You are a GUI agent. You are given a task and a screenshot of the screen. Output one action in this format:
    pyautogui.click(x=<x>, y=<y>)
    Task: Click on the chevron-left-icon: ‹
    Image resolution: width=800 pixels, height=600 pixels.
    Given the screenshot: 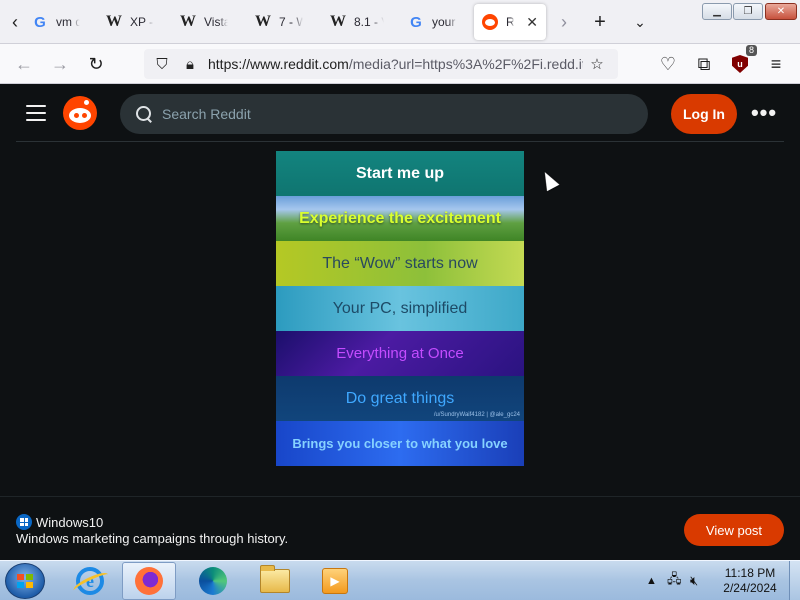 What is the action you would take?
    pyautogui.click(x=15, y=21)
    